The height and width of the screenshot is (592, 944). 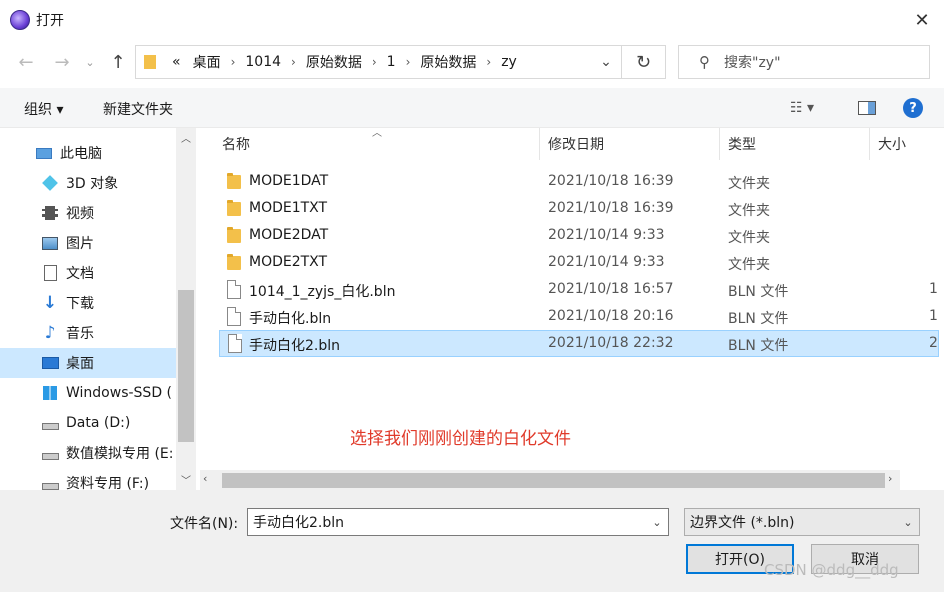 I want to click on sidebar-item-windows-ssd: Windows-SSD (, so click(x=88, y=393).